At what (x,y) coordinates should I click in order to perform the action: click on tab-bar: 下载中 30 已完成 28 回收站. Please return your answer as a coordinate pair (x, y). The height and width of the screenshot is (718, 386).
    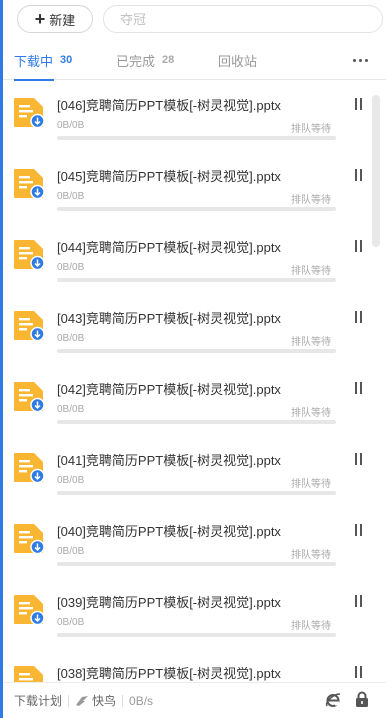
    Looking at the image, I should click on (194, 60).